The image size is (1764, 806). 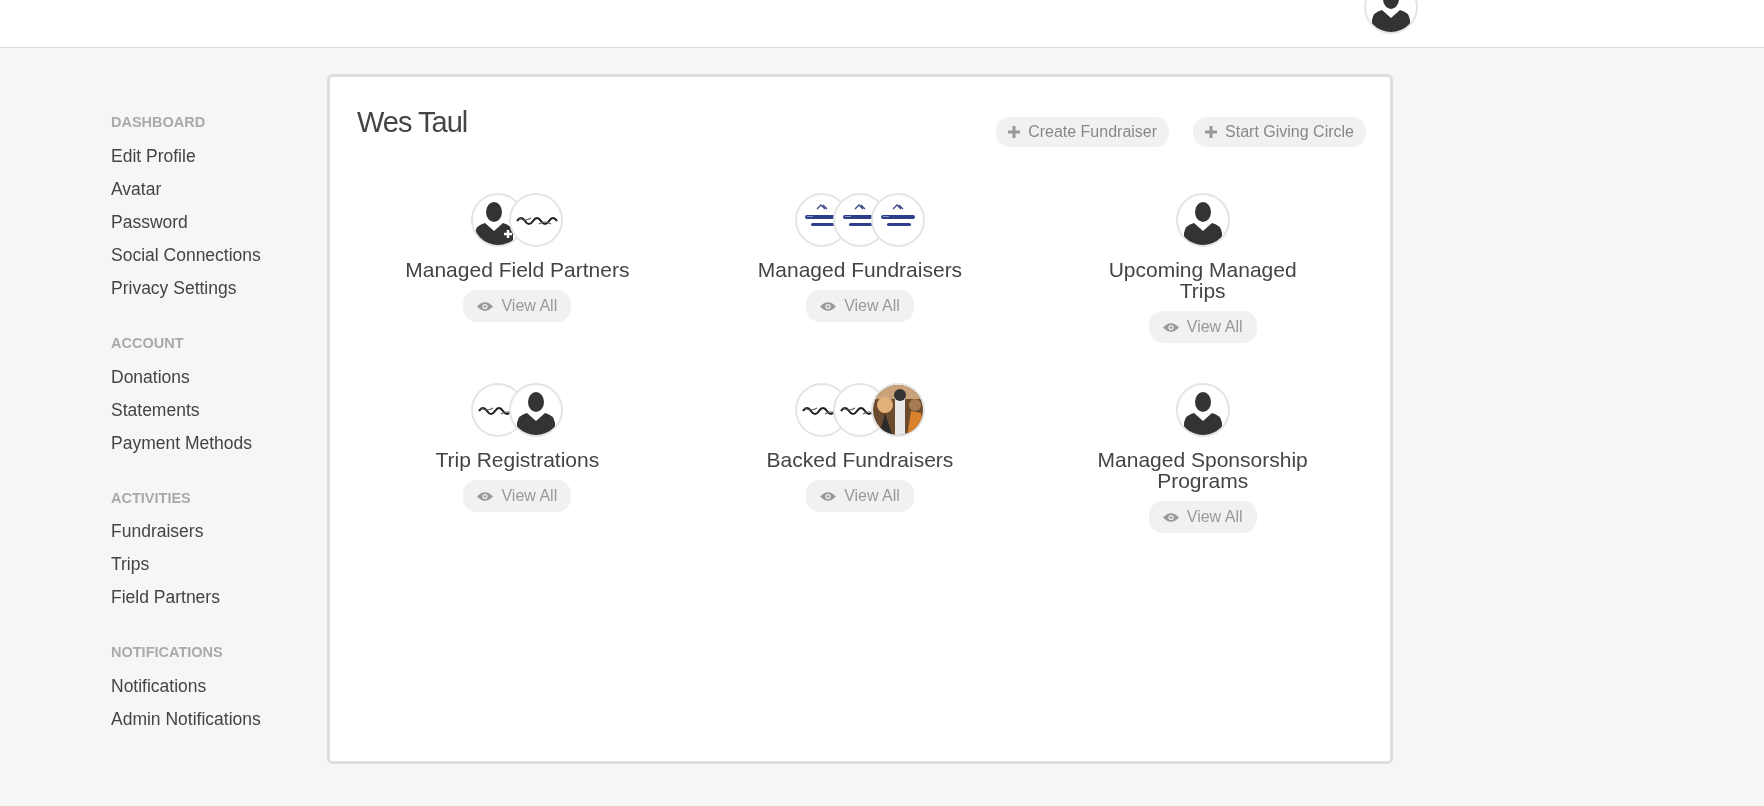 I want to click on section-heading: ACCOUNT, so click(x=148, y=343).